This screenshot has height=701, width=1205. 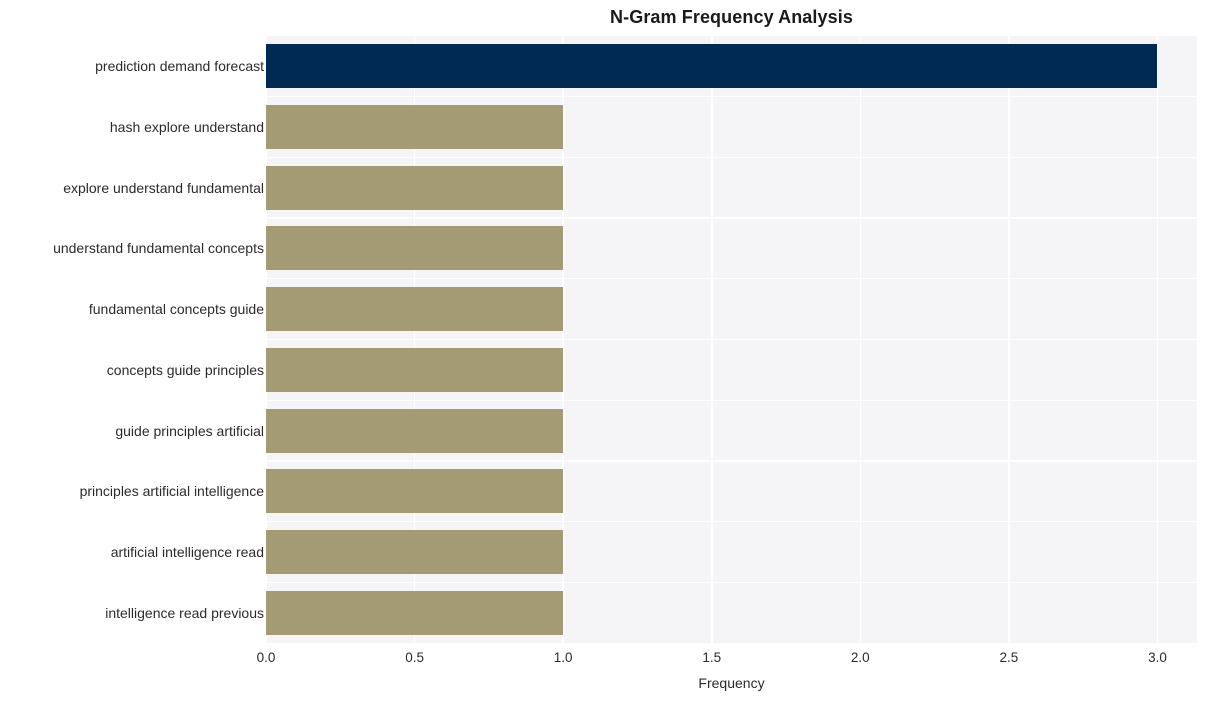 I want to click on x-axis-tick-label: 0.5, so click(x=414, y=657).